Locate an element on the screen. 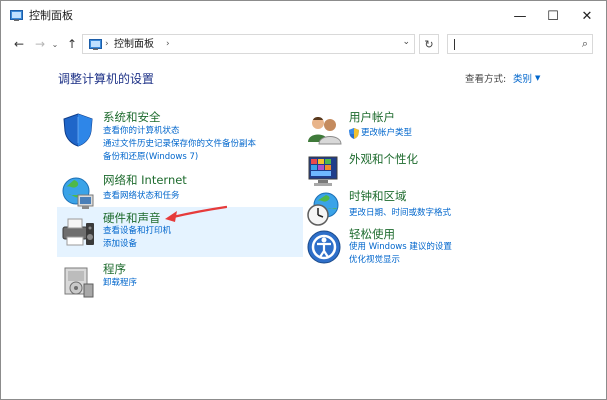 The width and height of the screenshot is (607, 400). view-by-label: 查看方式: is located at coordinates (486, 79).